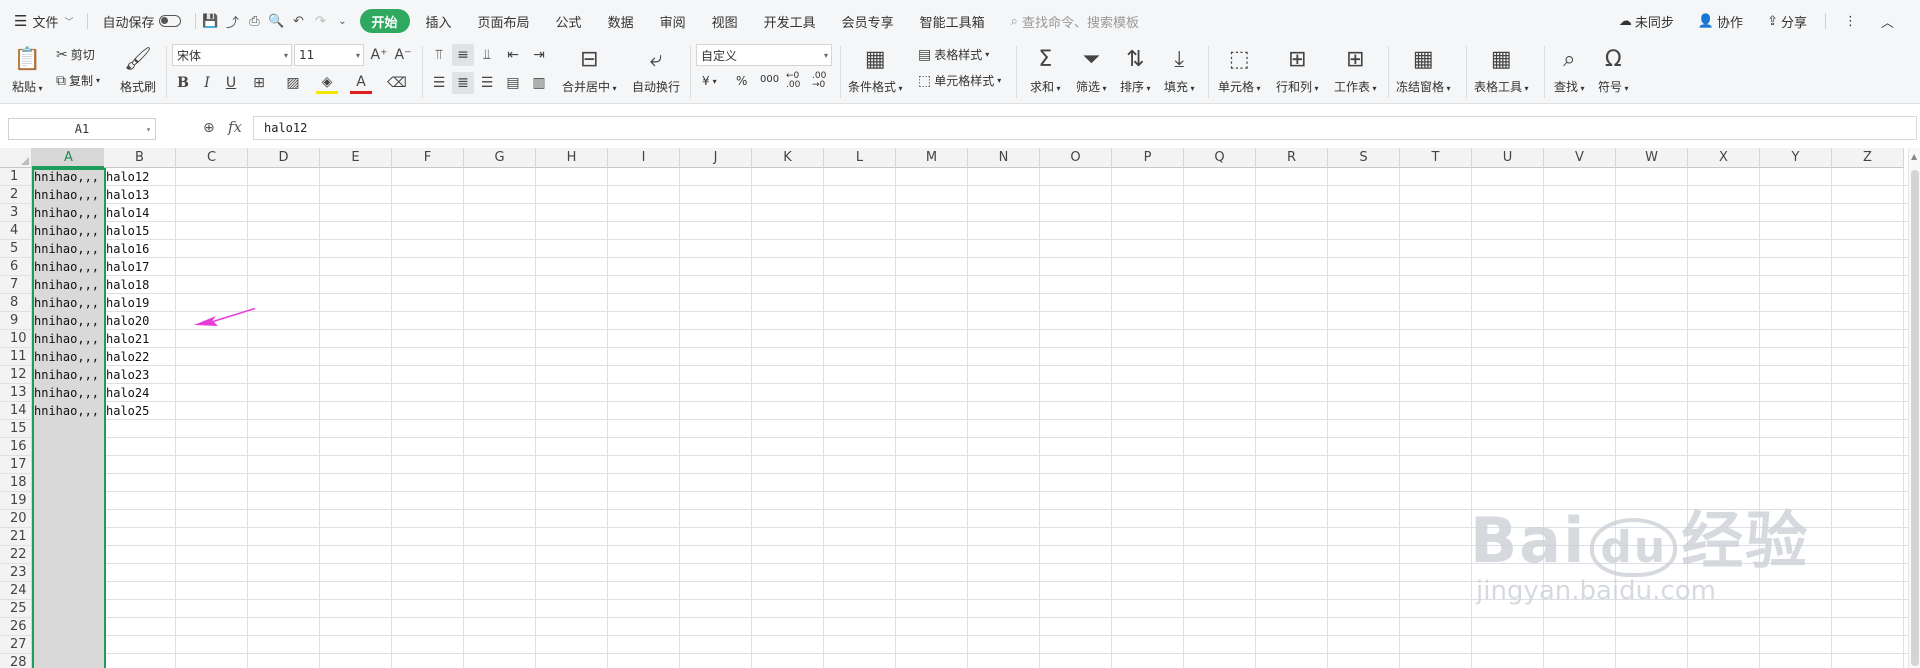 The image size is (1920, 668). Describe the element at coordinates (16, 573) in the screenshot. I see `row-header-23: 23` at that location.